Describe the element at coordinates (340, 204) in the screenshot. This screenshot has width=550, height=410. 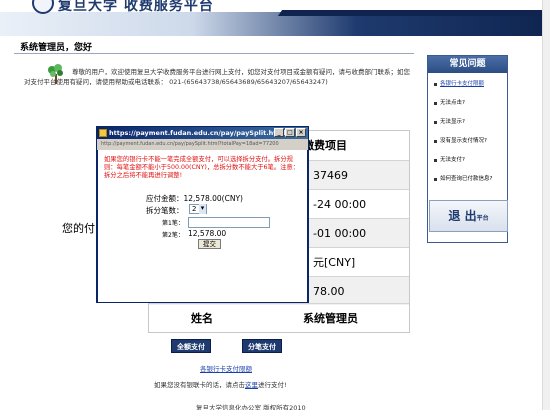
I see `table-cell: -24 00:00` at that location.